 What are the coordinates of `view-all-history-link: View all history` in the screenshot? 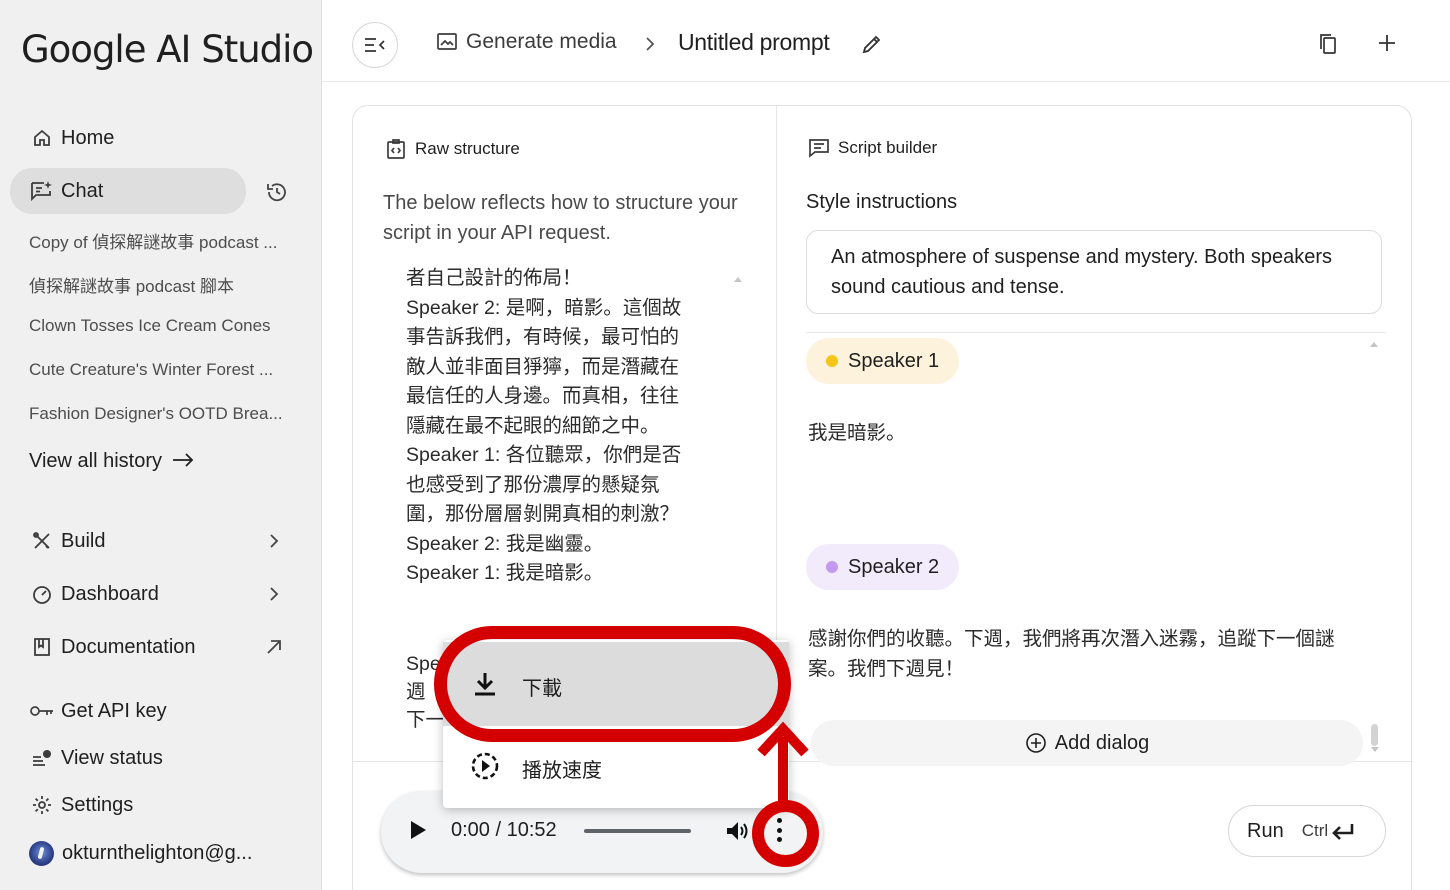 It's located at (111, 461).